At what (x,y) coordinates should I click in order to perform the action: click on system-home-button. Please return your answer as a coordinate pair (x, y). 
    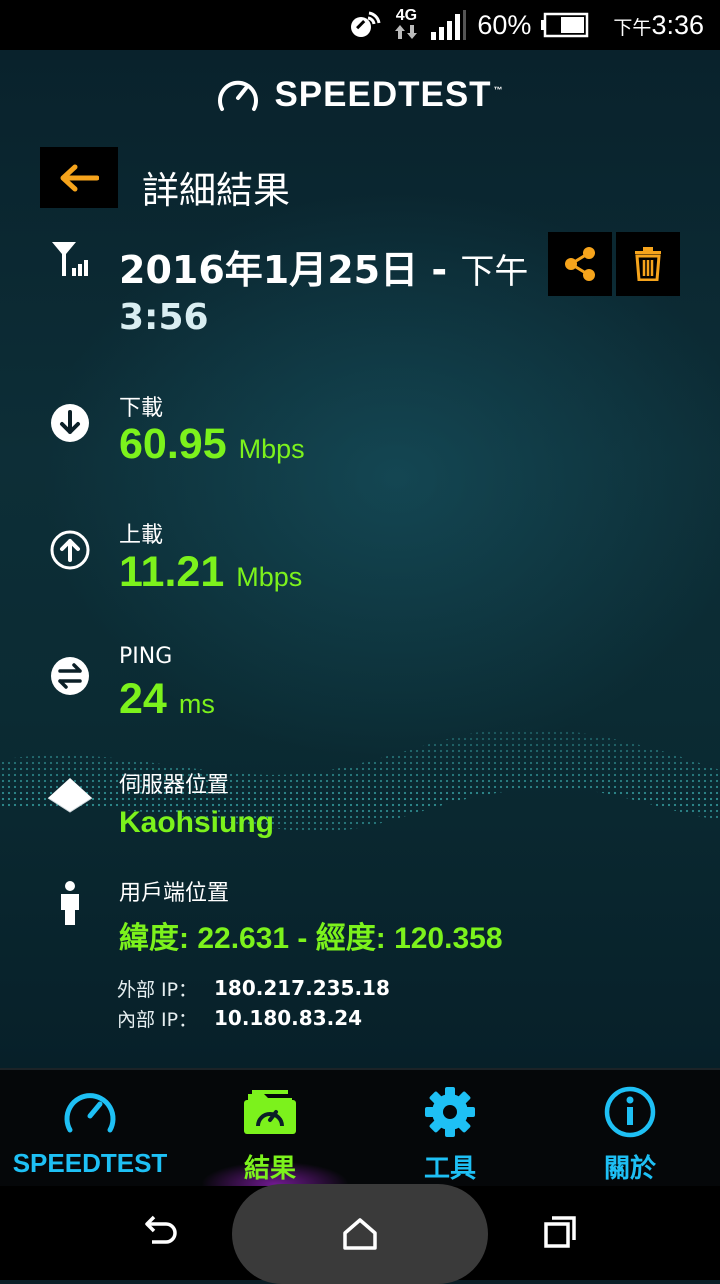
    Looking at the image, I should click on (360, 1234).